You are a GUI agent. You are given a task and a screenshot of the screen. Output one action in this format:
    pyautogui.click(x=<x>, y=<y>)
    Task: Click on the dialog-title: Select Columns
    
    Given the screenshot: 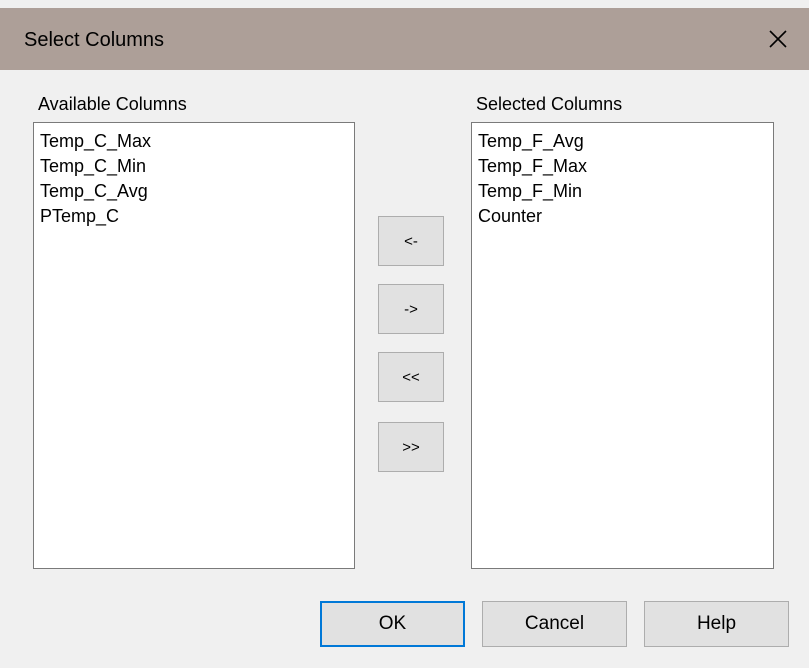 What is the action you would take?
    pyautogui.click(x=94, y=40)
    